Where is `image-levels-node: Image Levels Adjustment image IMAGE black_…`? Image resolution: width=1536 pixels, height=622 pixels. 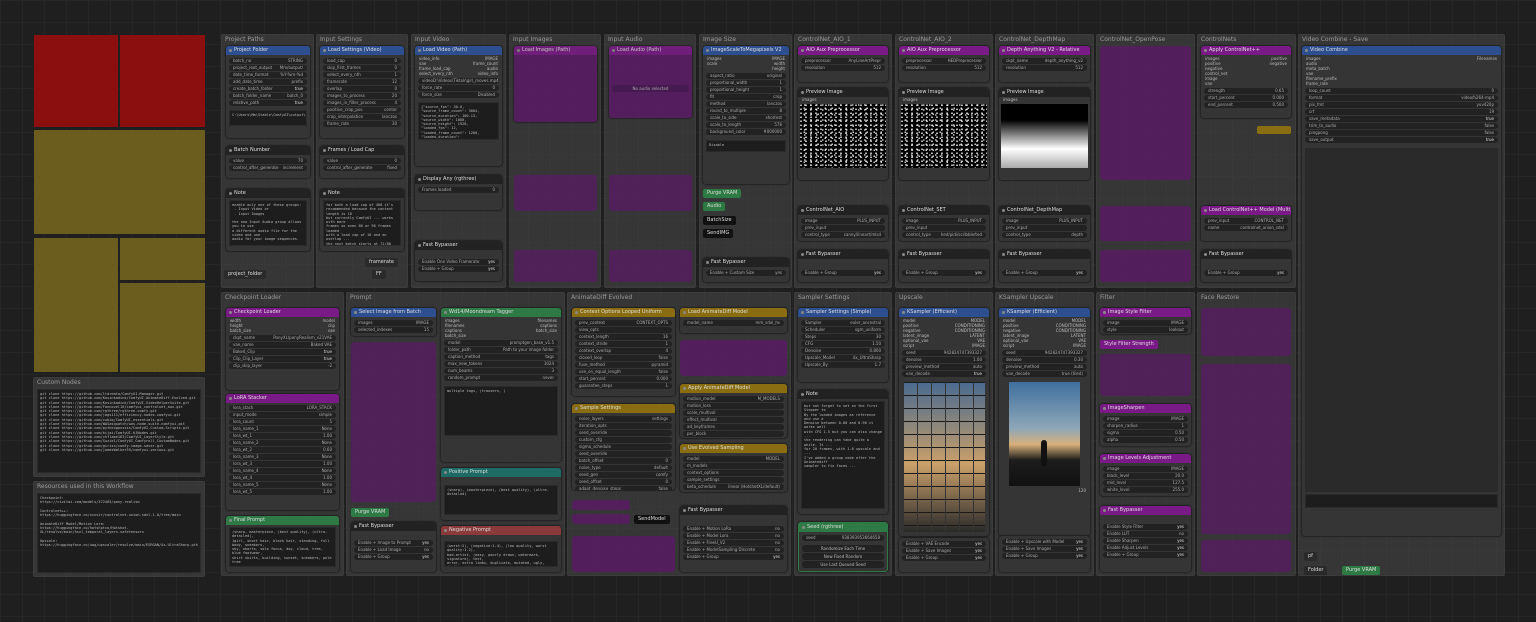
image-levels-node: Image Levels Adjustment image IMAGE black_… is located at coordinates (1145, 475).